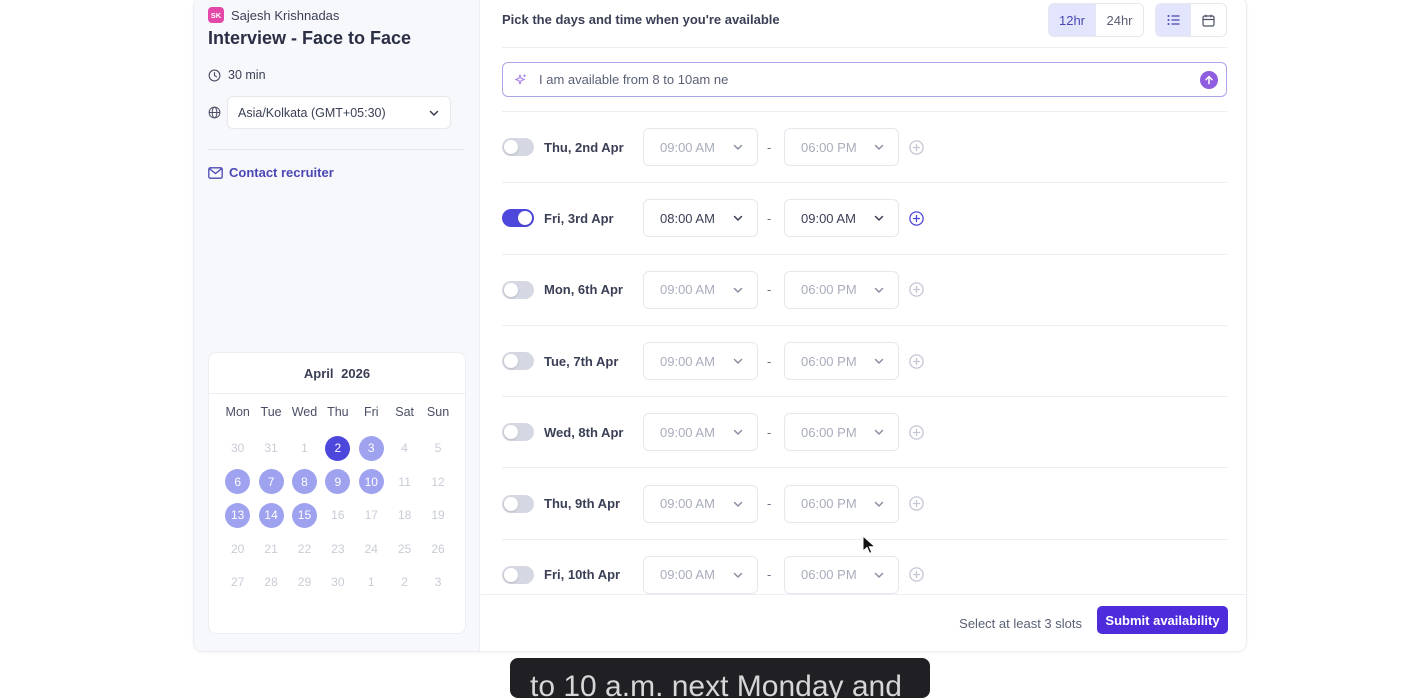  Describe the element at coordinates (285, 15) in the screenshot. I see `host-name: Sajesh Krishnadas` at that location.